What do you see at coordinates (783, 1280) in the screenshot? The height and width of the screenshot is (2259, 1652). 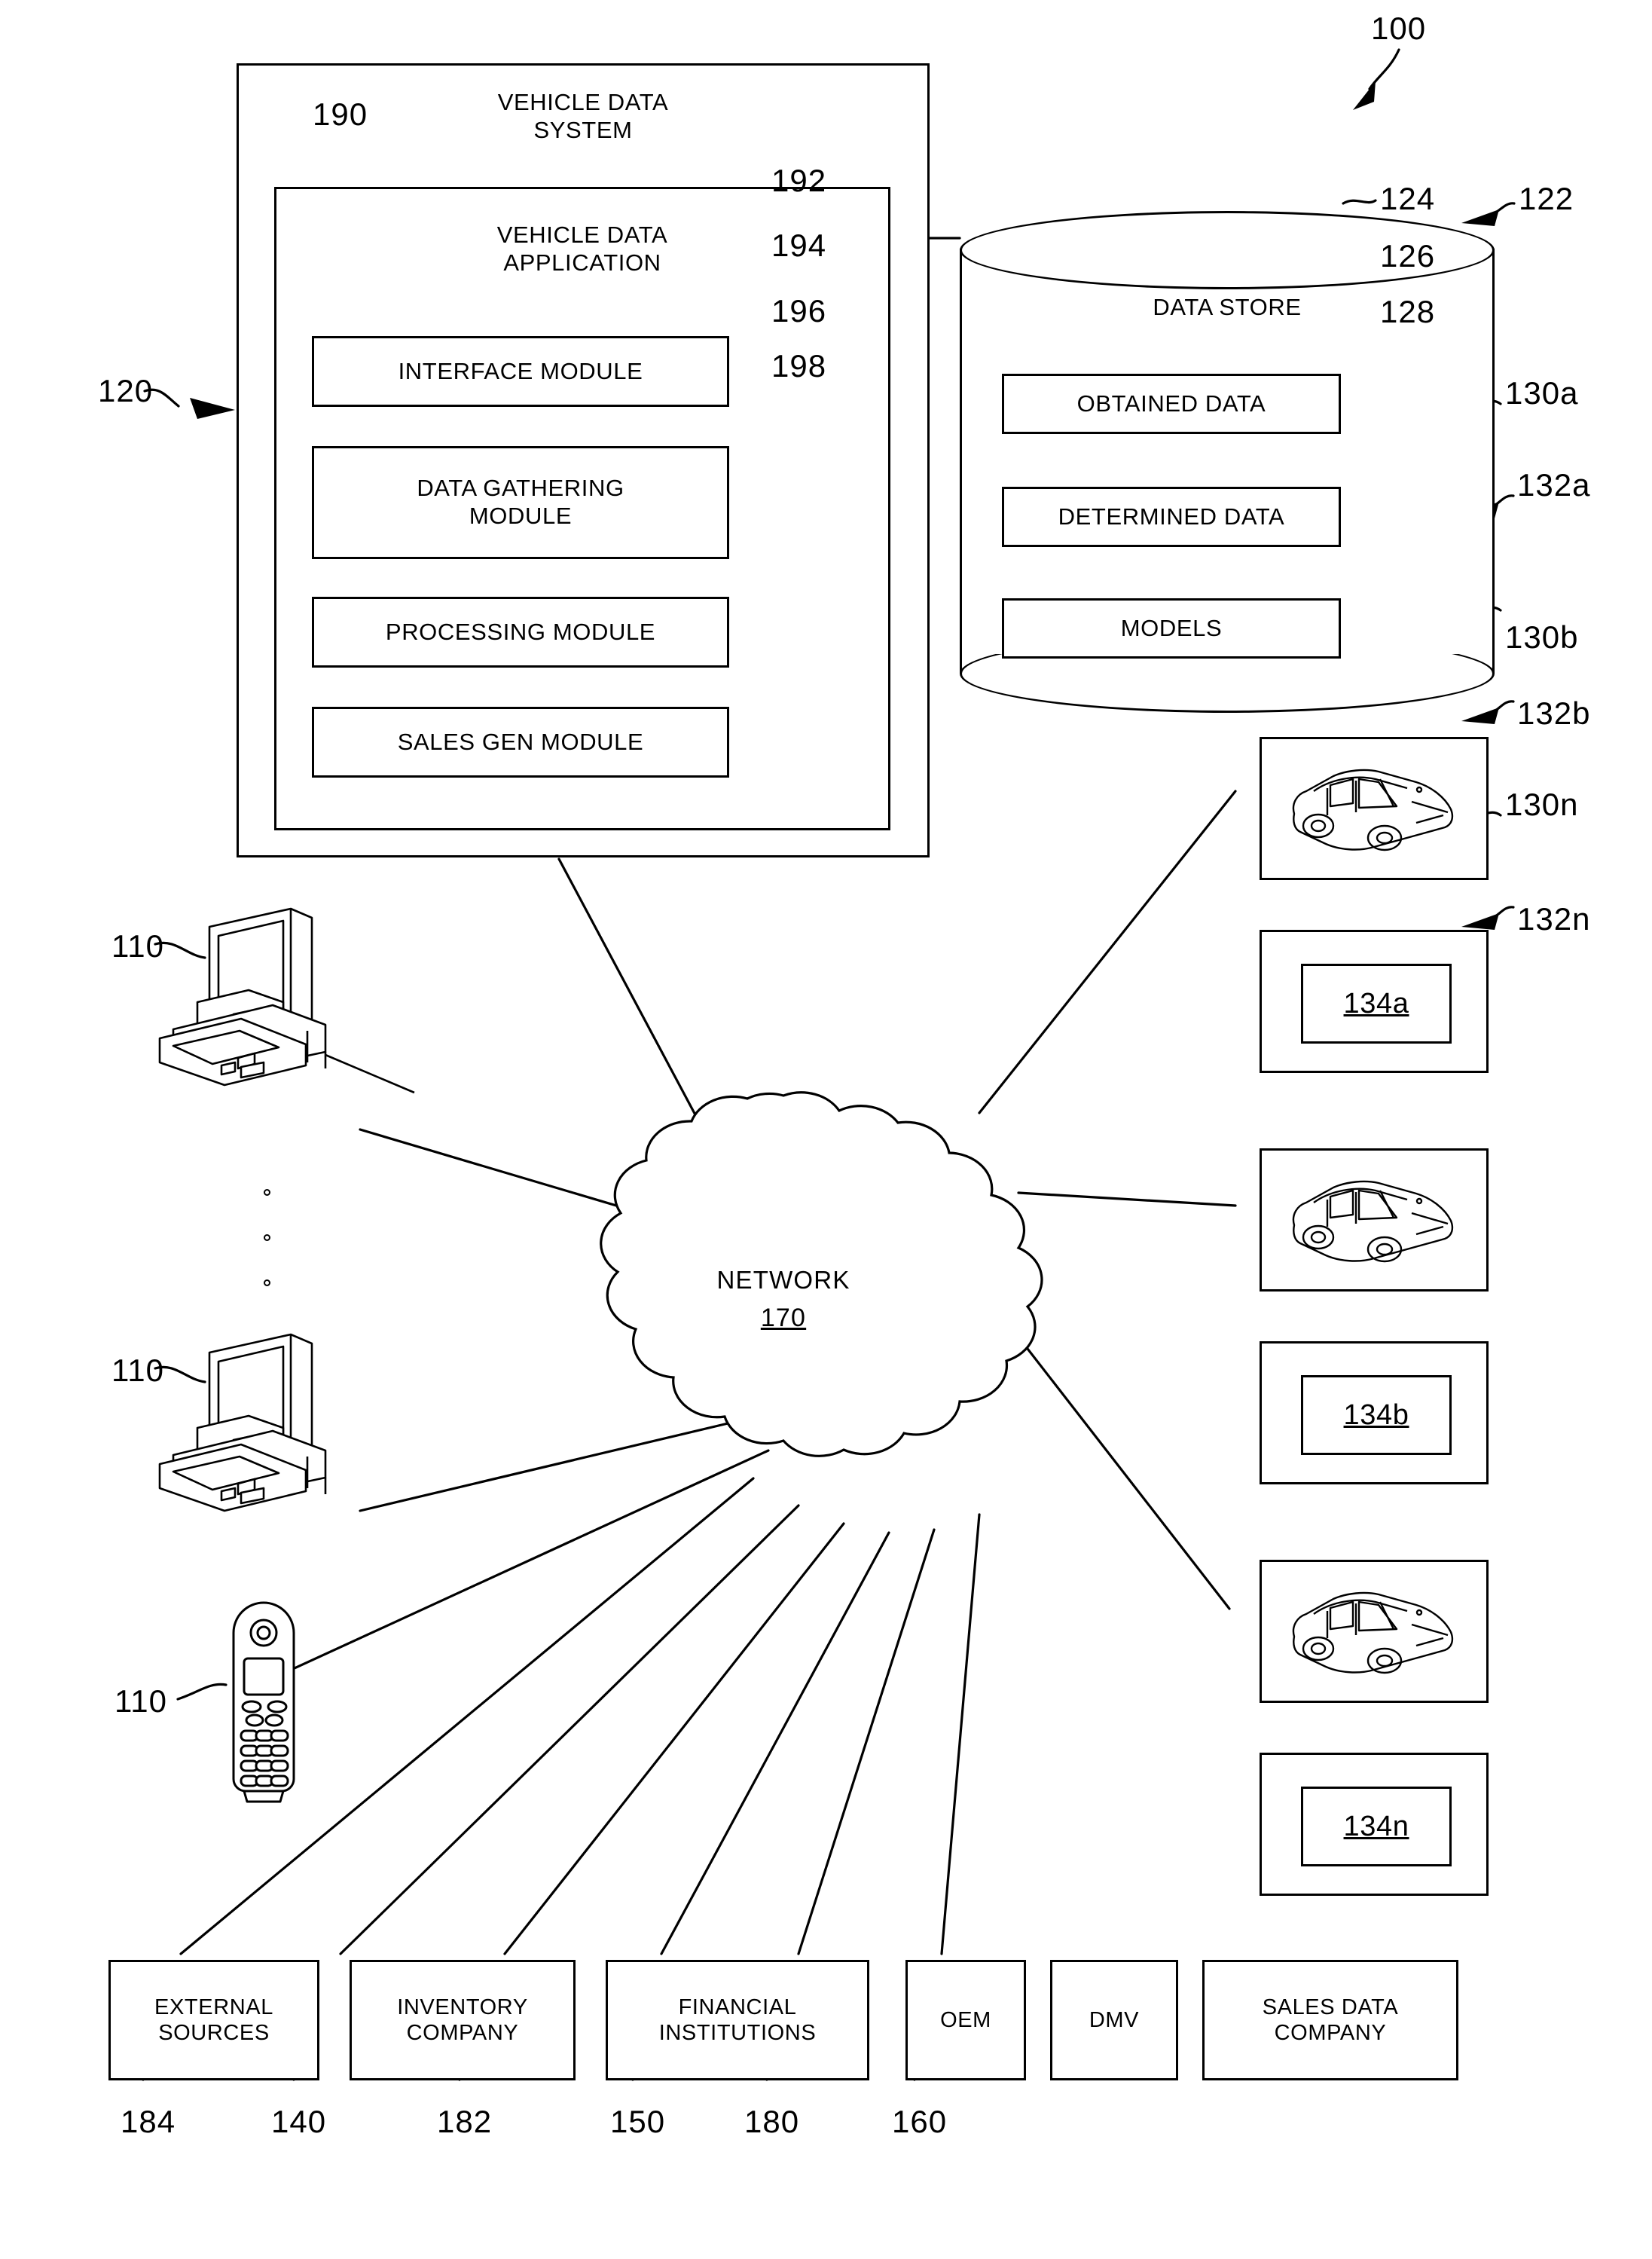 I see `network-title: NETWORK` at bounding box center [783, 1280].